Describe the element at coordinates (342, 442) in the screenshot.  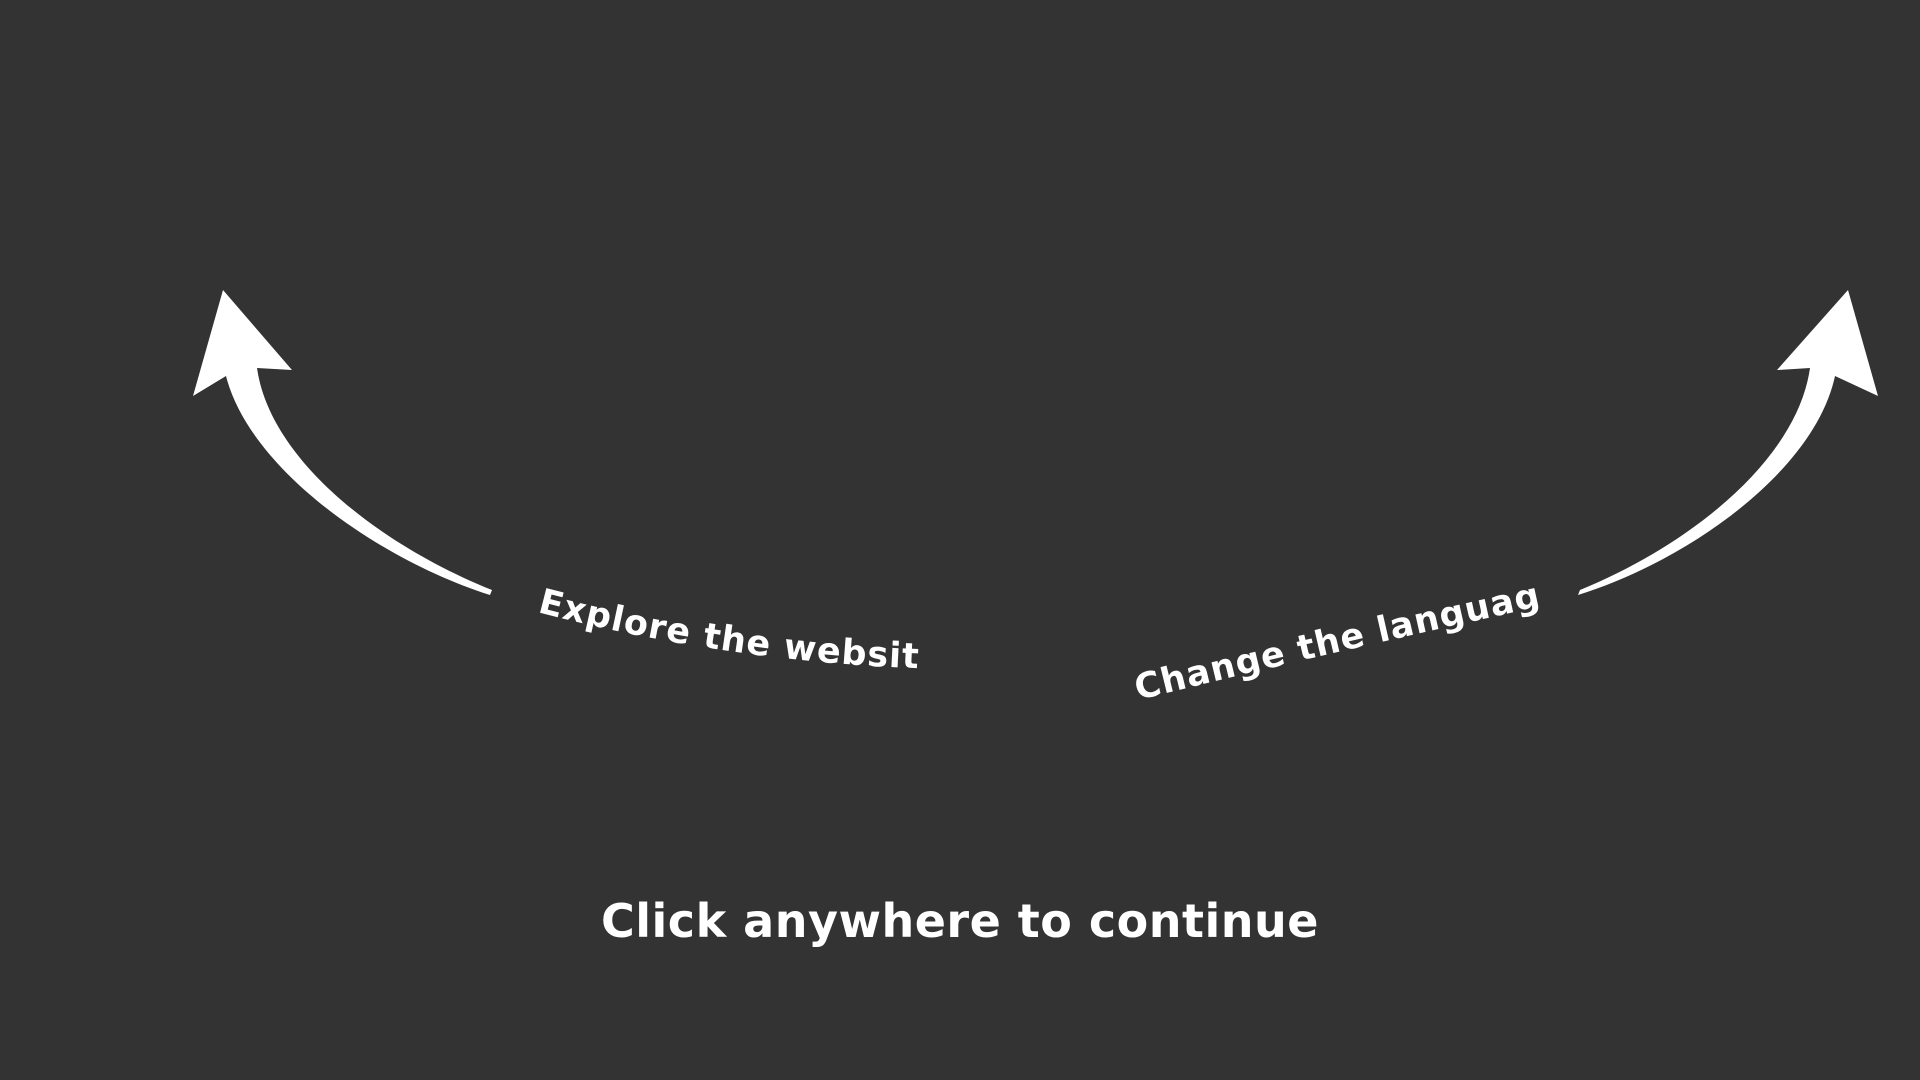
I see `curved-arrow-up-left-icon` at that location.